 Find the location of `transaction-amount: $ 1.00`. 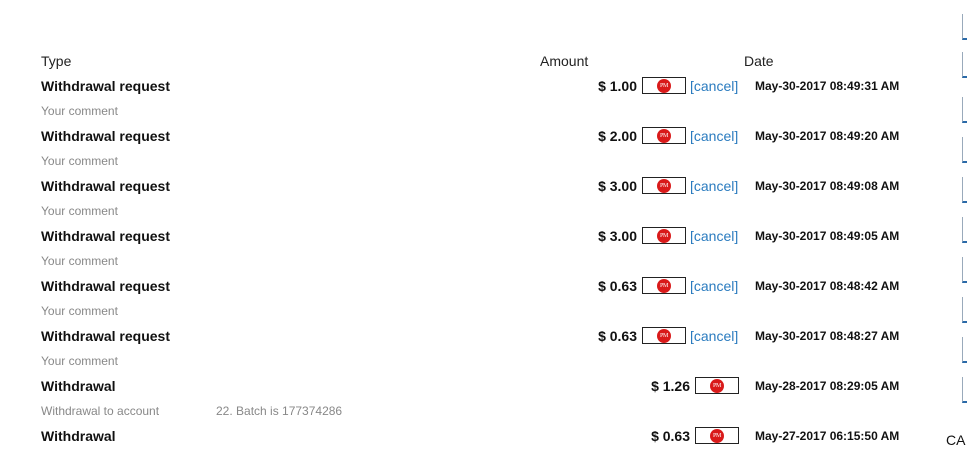

transaction-amount: $ 1.00 is located at coordinates (617, 86).